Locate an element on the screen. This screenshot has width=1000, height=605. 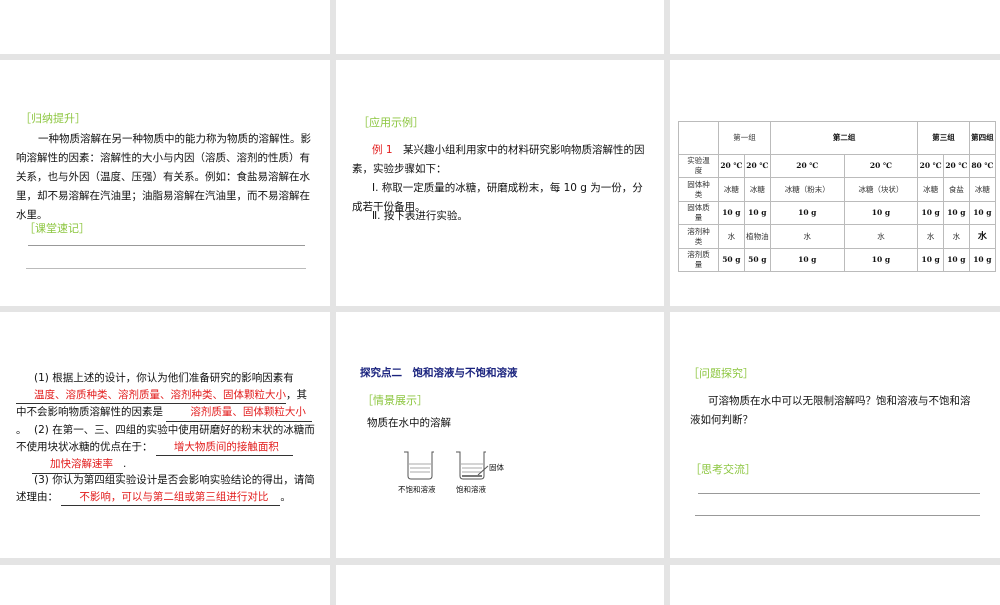
scene-heading: ［情景展示］ is located at coordinates (395, 400).